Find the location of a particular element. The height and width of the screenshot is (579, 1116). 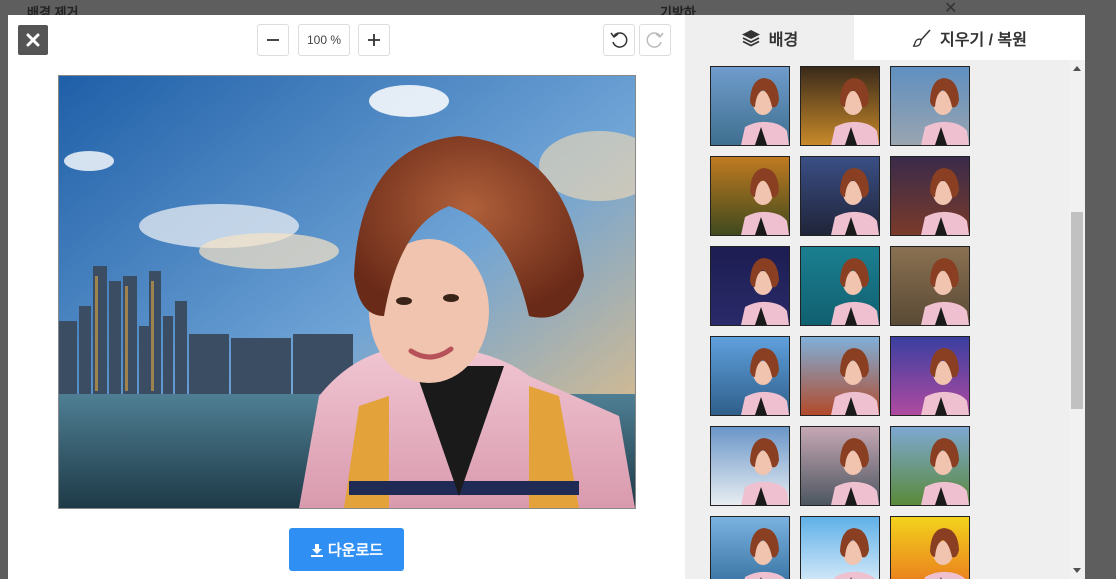

scroll-down-arrow-icon is located at coordinates (1077, 570).